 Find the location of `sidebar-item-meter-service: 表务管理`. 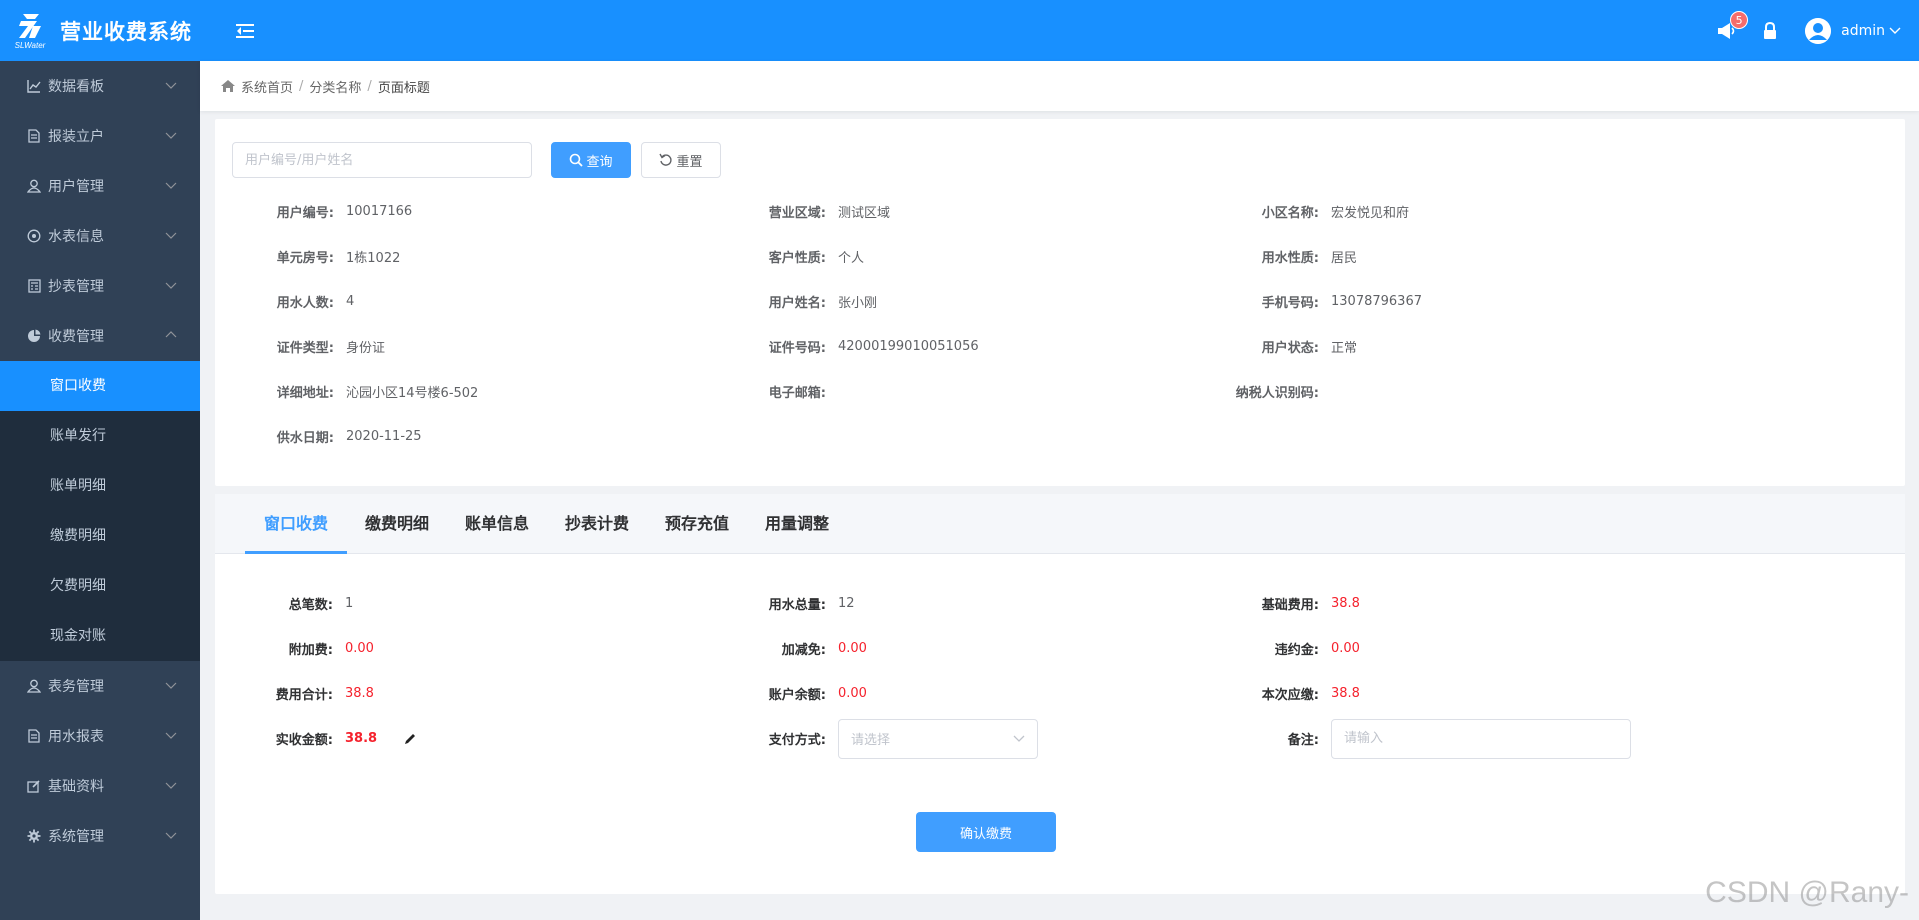

sidebar-item-meter-service: 表务管理 is located at coordinates (100, 686).